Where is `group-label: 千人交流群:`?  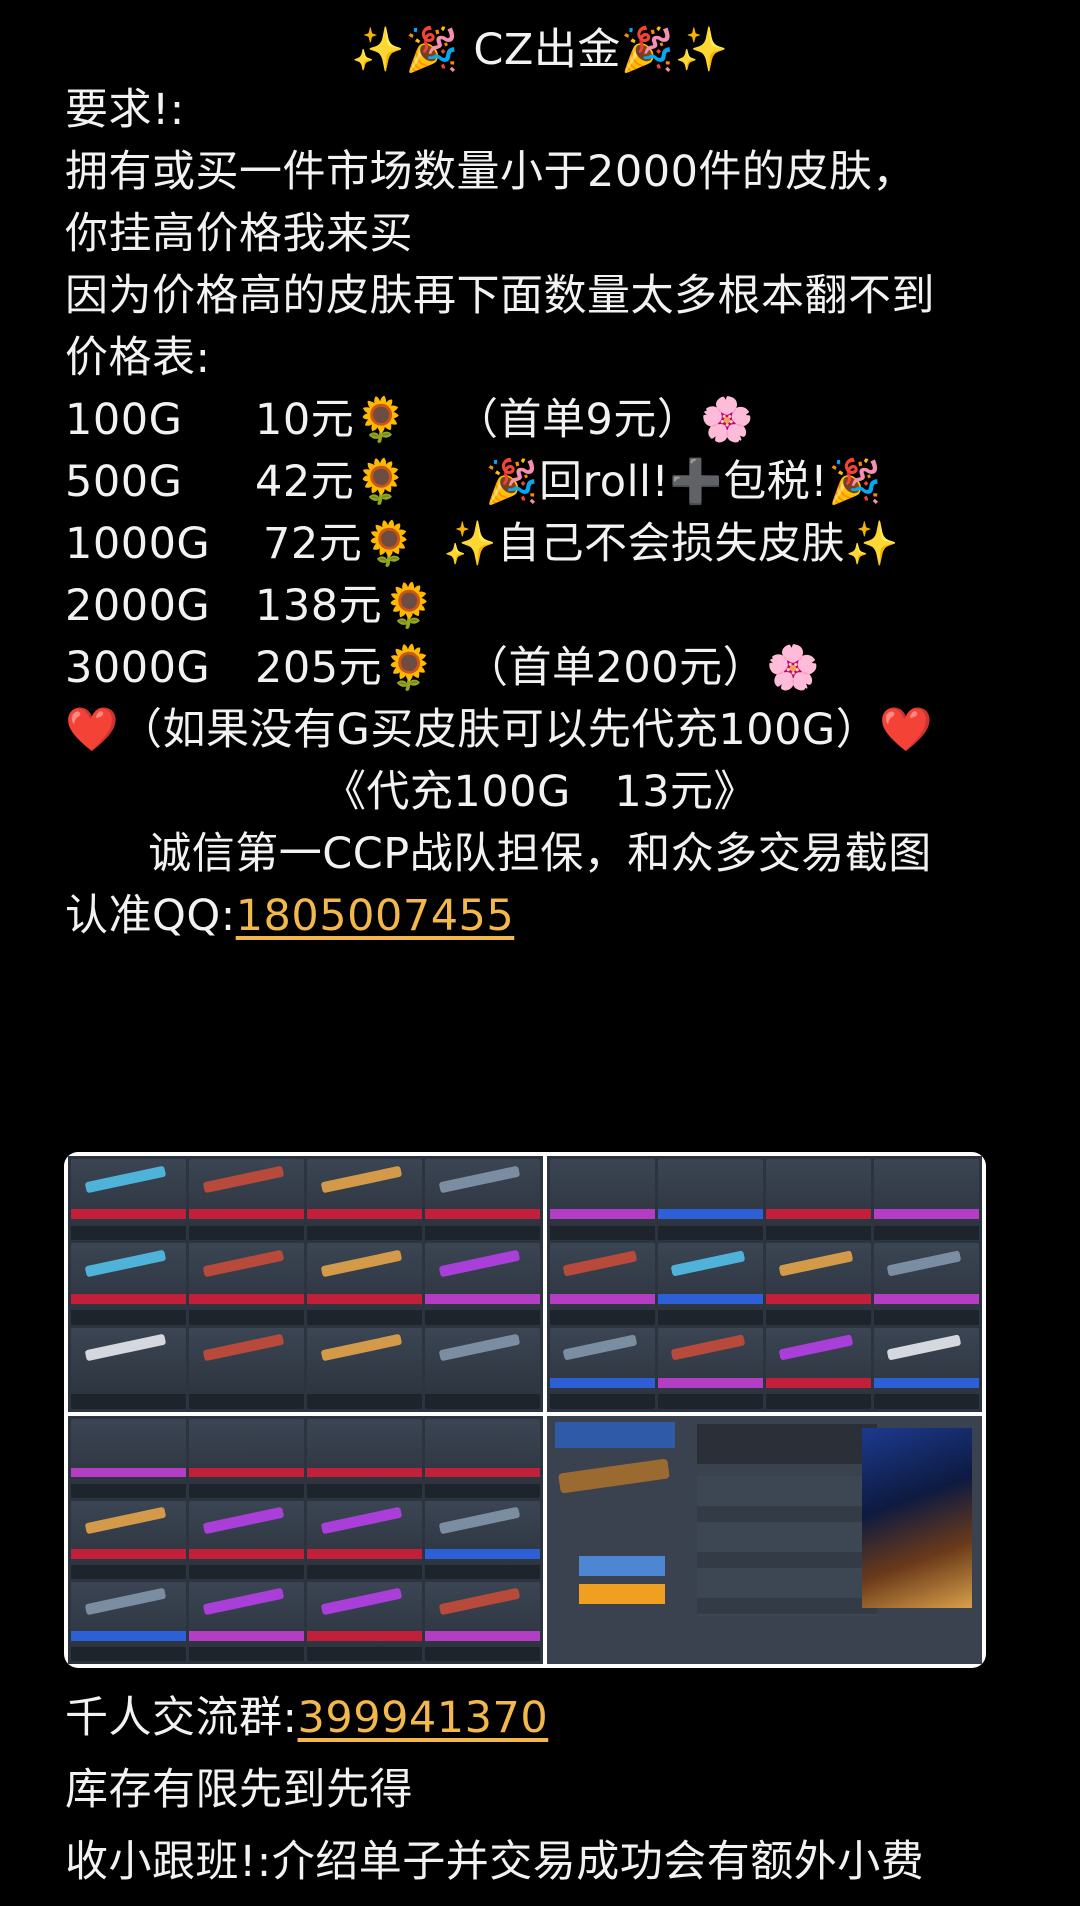 group-label: 千人交流群: is located at coordinates (181, 1718).